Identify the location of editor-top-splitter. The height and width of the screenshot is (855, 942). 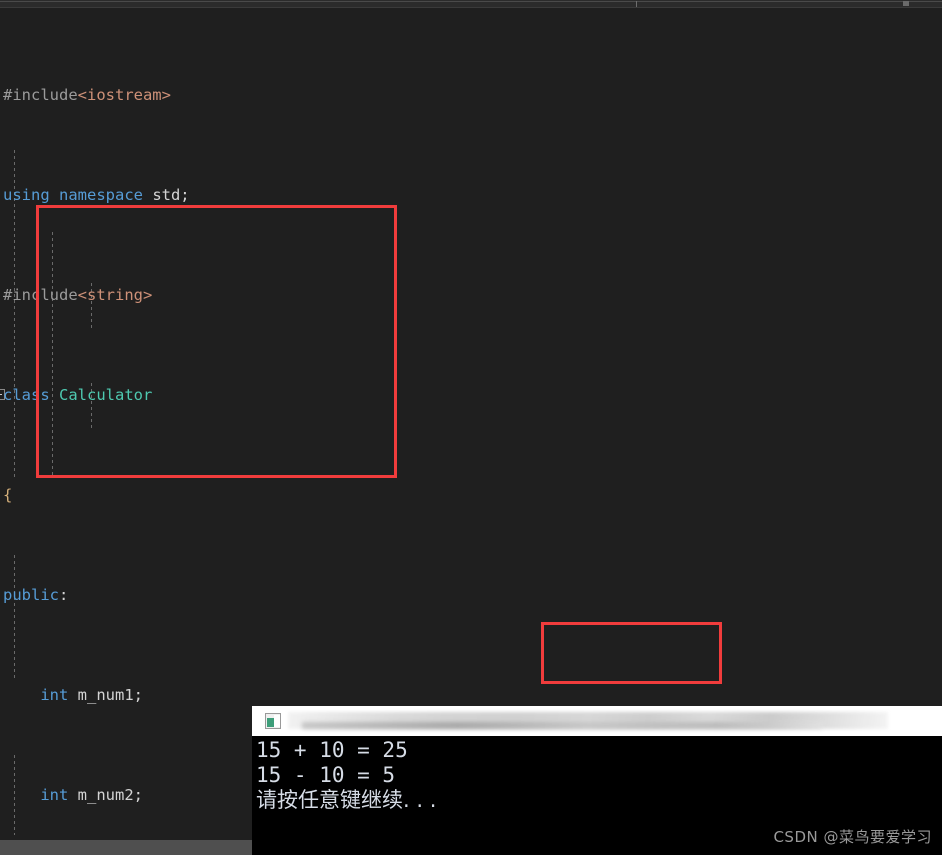
(471, 4).